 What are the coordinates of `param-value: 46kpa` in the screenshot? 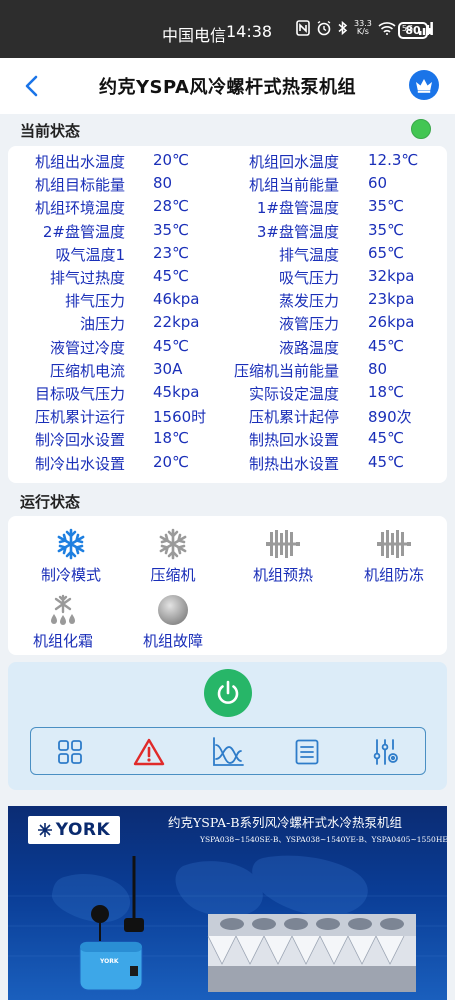 It's located at (176, 299).